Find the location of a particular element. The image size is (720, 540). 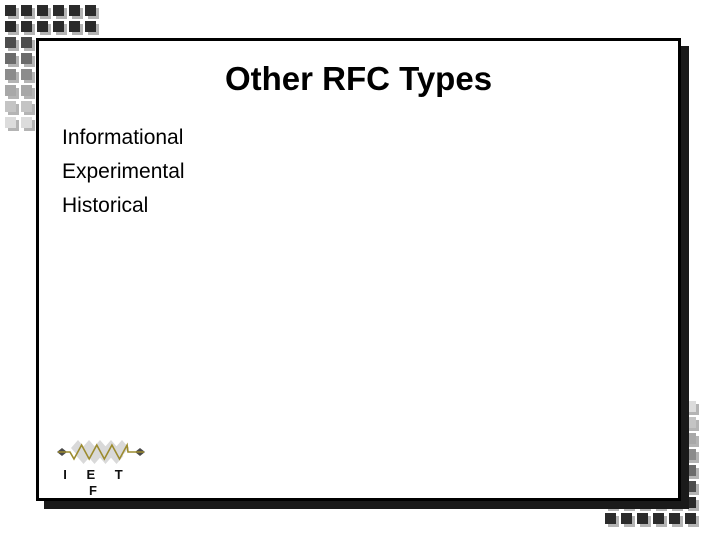

page-title: Other RFC Types is located at coordinates (358, 78).